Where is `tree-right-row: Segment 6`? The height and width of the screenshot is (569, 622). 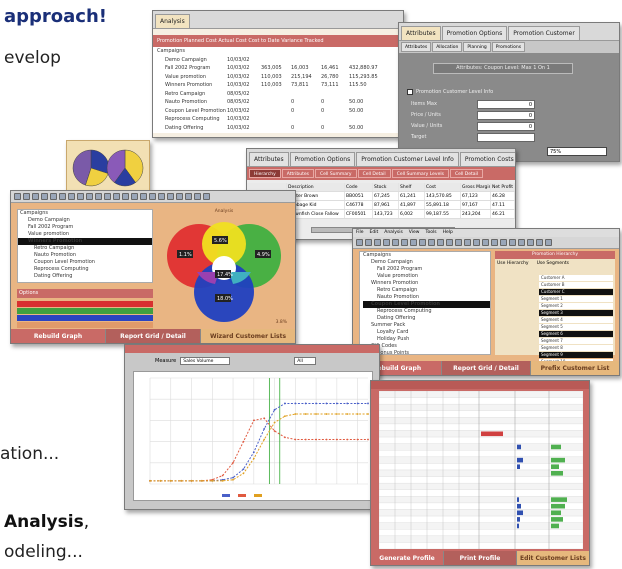 tree-right-row: Segment 6 is located at coordinates (576, 334).